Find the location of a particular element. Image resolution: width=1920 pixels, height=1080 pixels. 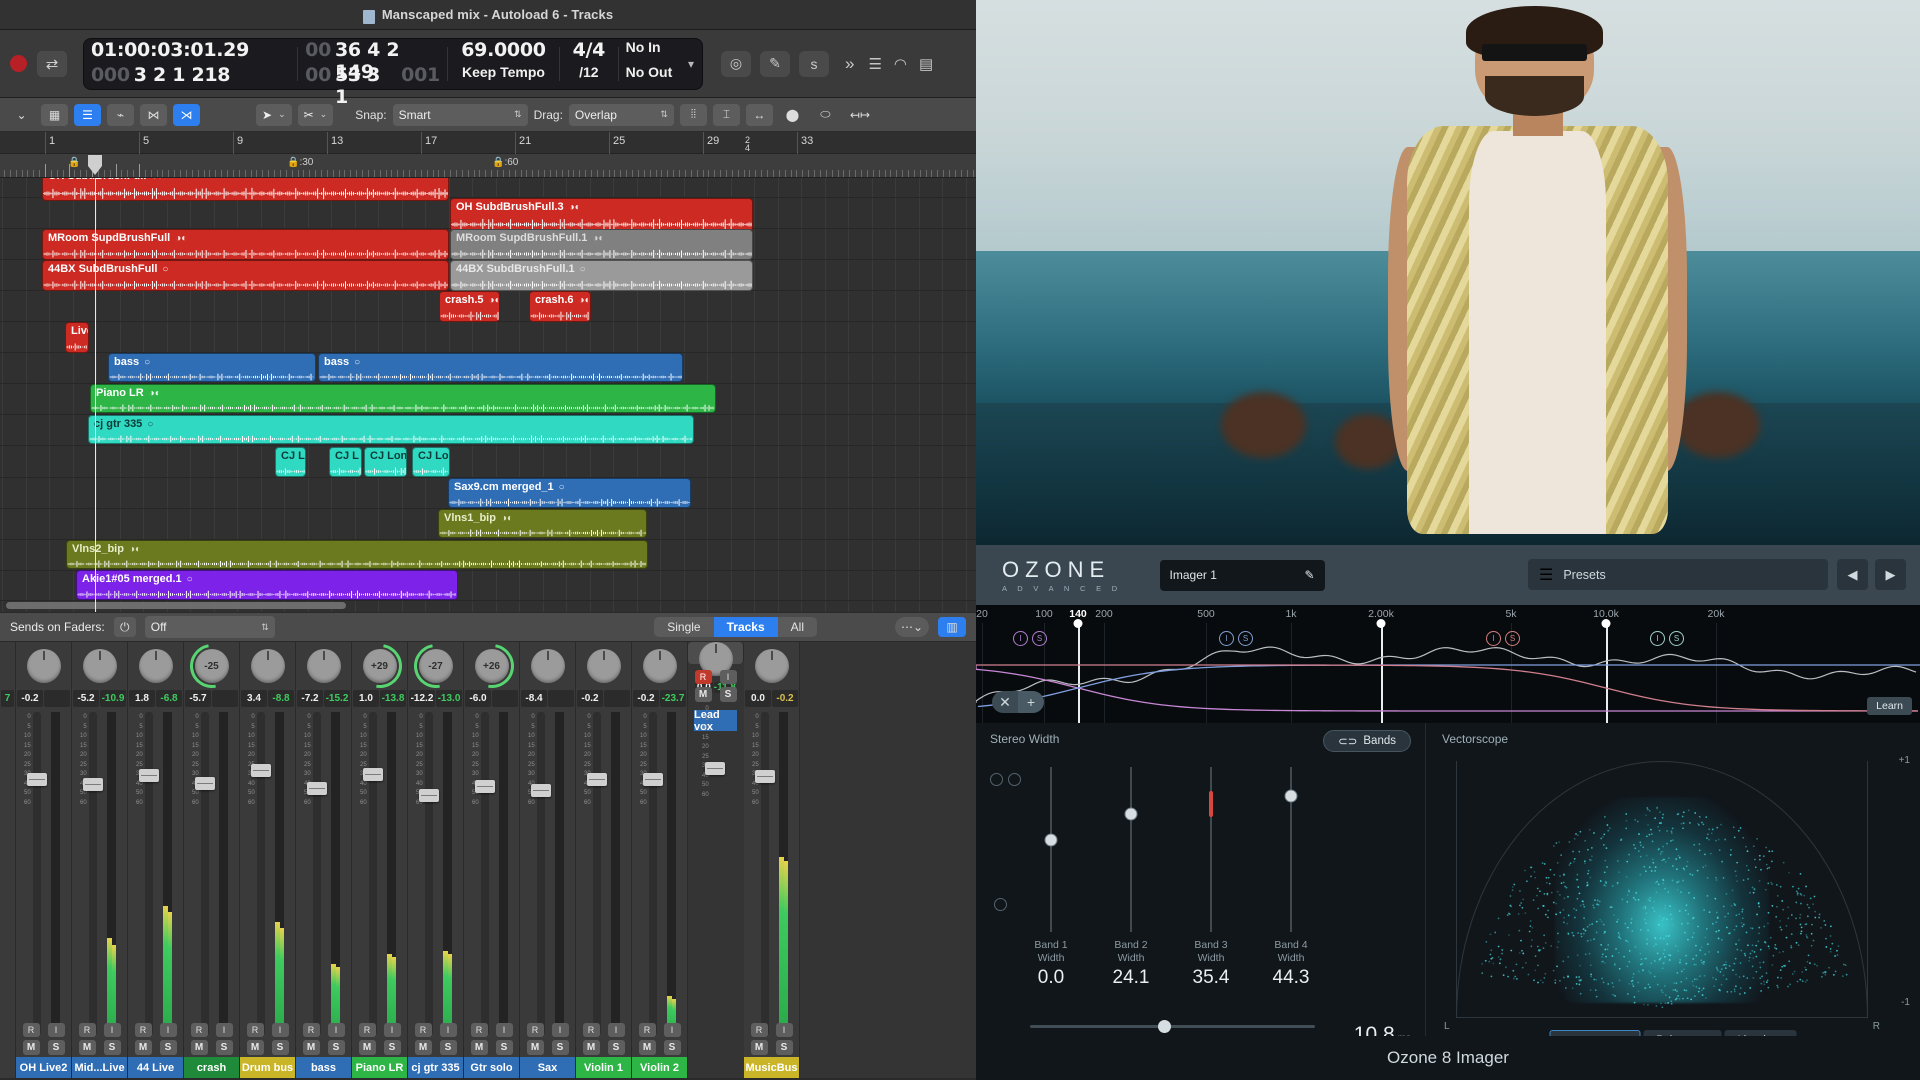

time-marker: 🔒:60 is located at coordinates (505, 162).